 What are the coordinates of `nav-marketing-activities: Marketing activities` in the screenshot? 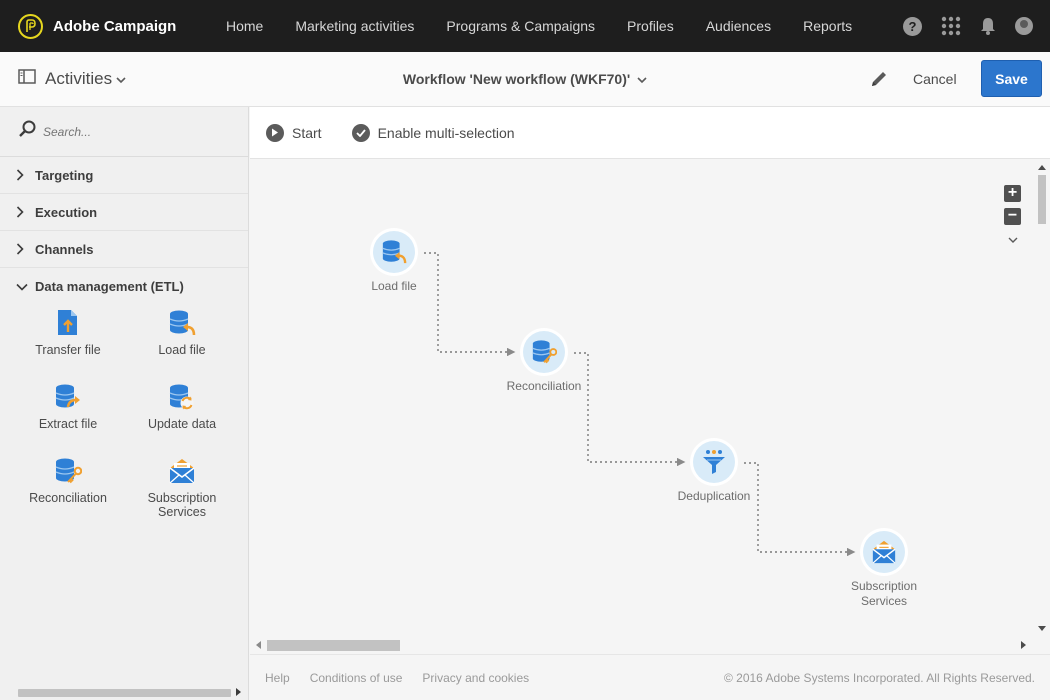 It's located at (354, 26).